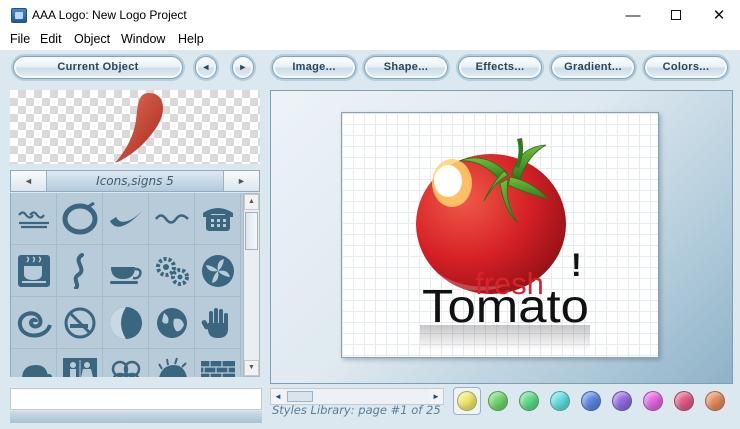 This screenshot has width=740, height=429. I want to click on scroll-up-button: ▲, so click(251, 202).